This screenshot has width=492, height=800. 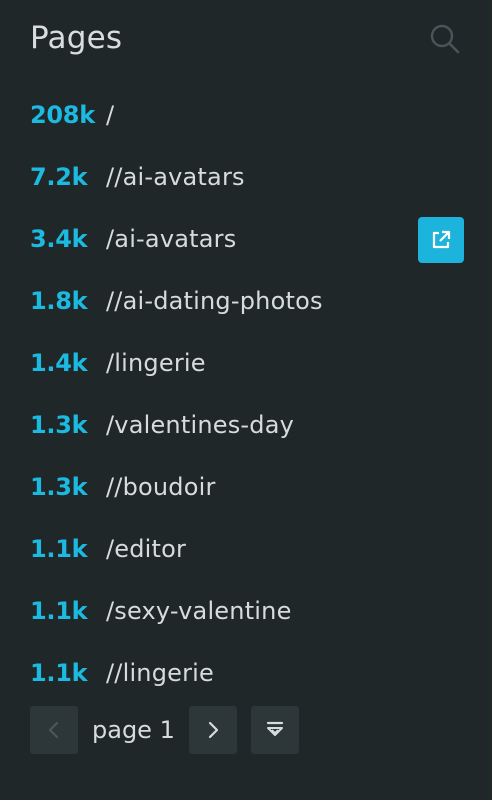 I want to click on download-icon, so click(x=274, y=728).